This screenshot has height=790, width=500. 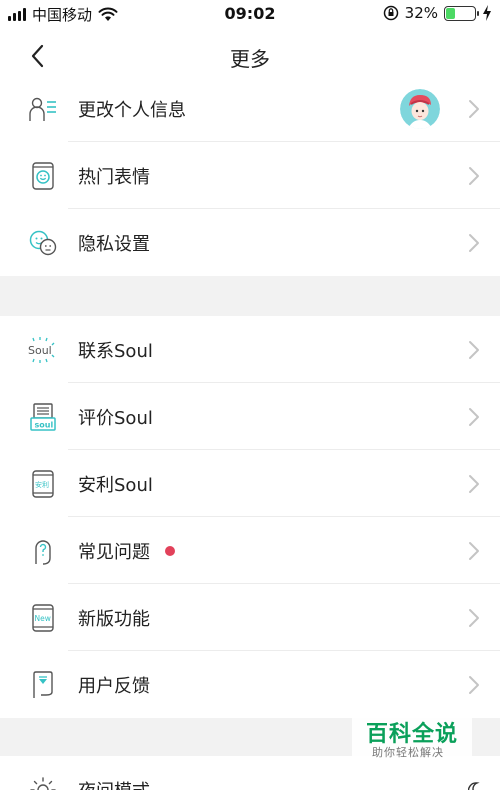 What do you see at coordinates (250, 349) in the screenshot?
I see `menu-item-contact-soul: Soul 联系Soul` at bounding box center [250, 349].